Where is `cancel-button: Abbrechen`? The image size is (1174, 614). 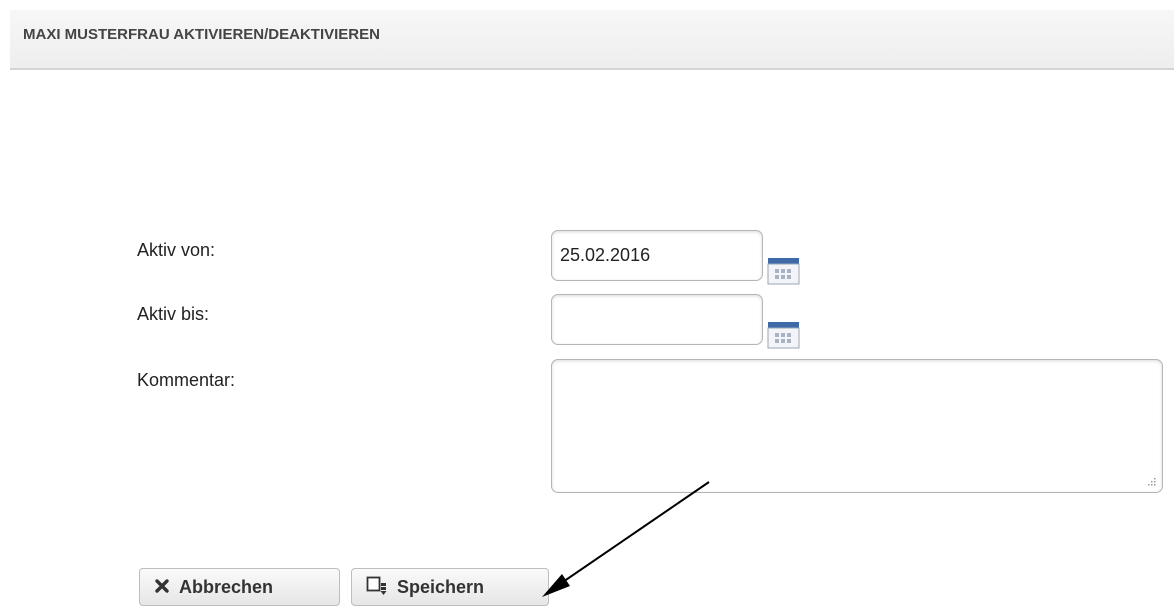 cancel-button: Abbrechen is located at coordinates (239, 587).